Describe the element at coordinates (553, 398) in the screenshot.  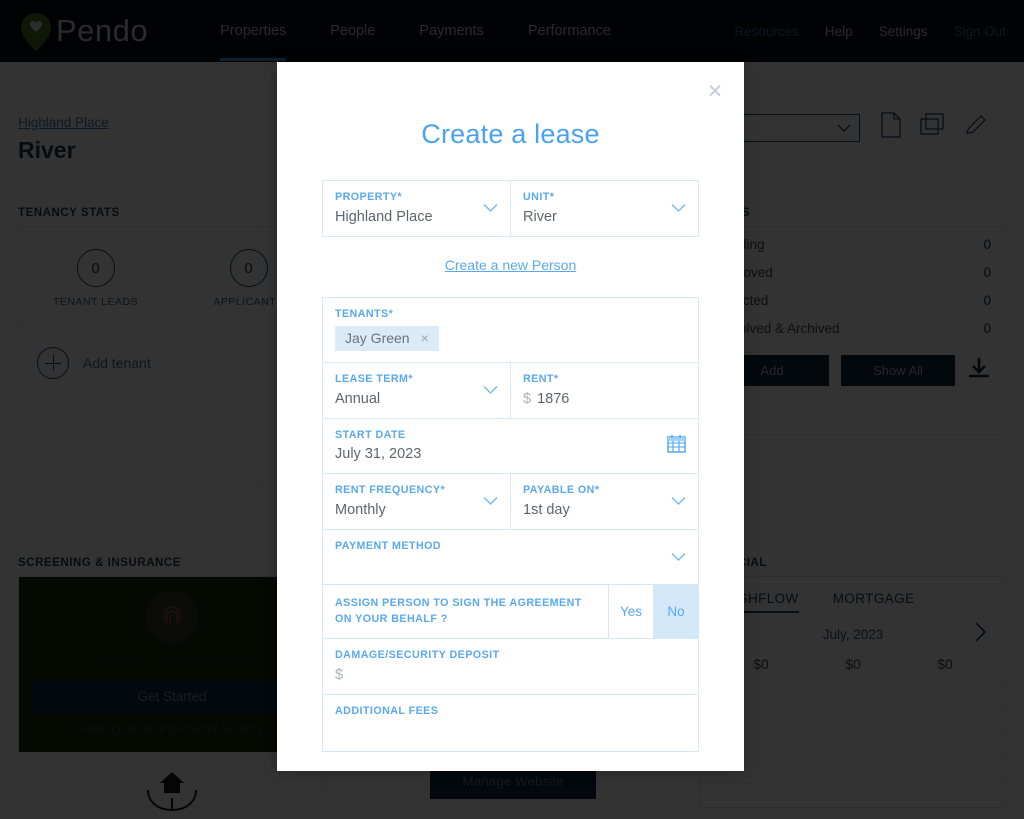
I see `rent-value: 1876` at that location.